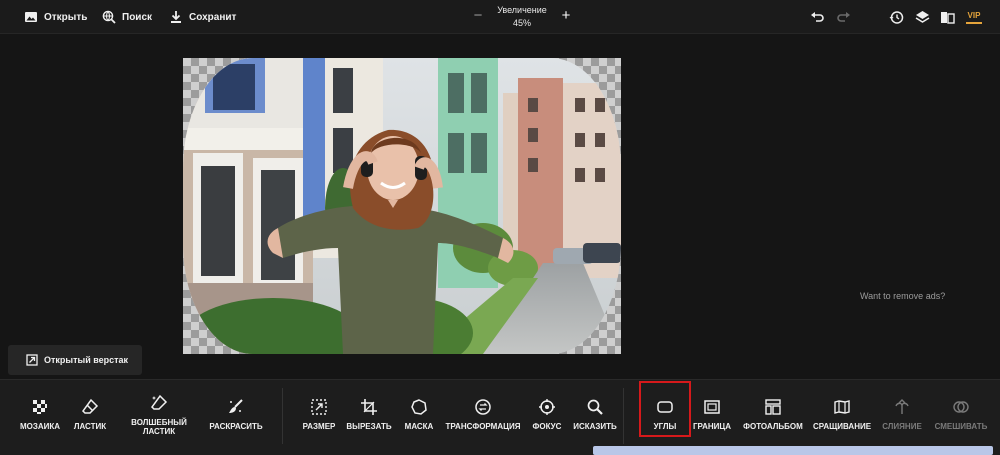  I want to click on open-layout-label: Открытый верстак, so click(86, 360).